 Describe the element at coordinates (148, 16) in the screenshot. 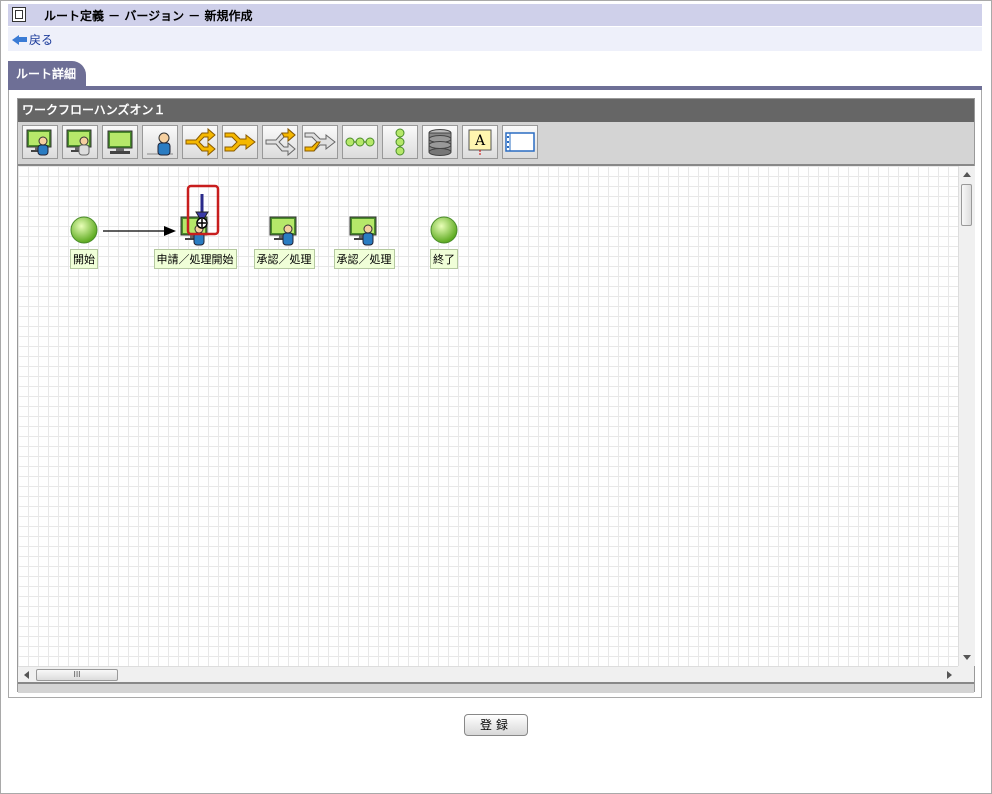

I see `page-title: ルート定義 － バージョン － 新規作成` at that location.